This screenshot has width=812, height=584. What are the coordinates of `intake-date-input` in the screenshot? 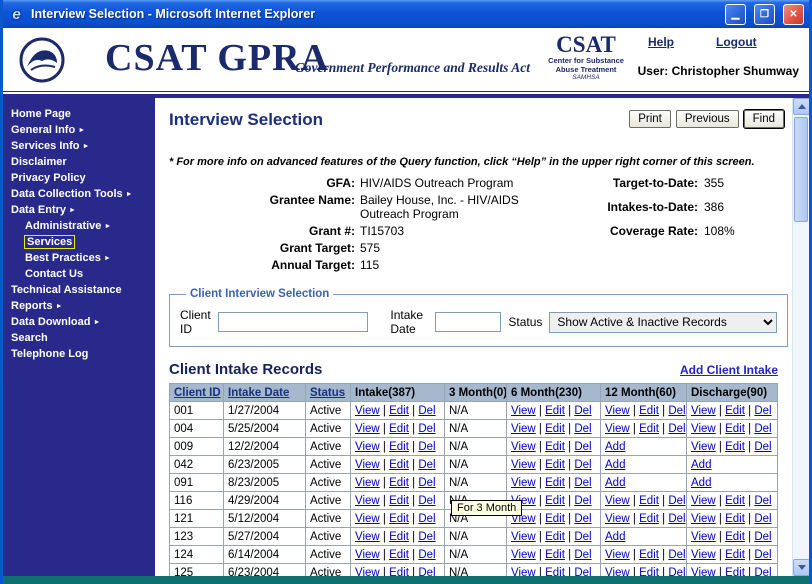 It's located at (468, 322).